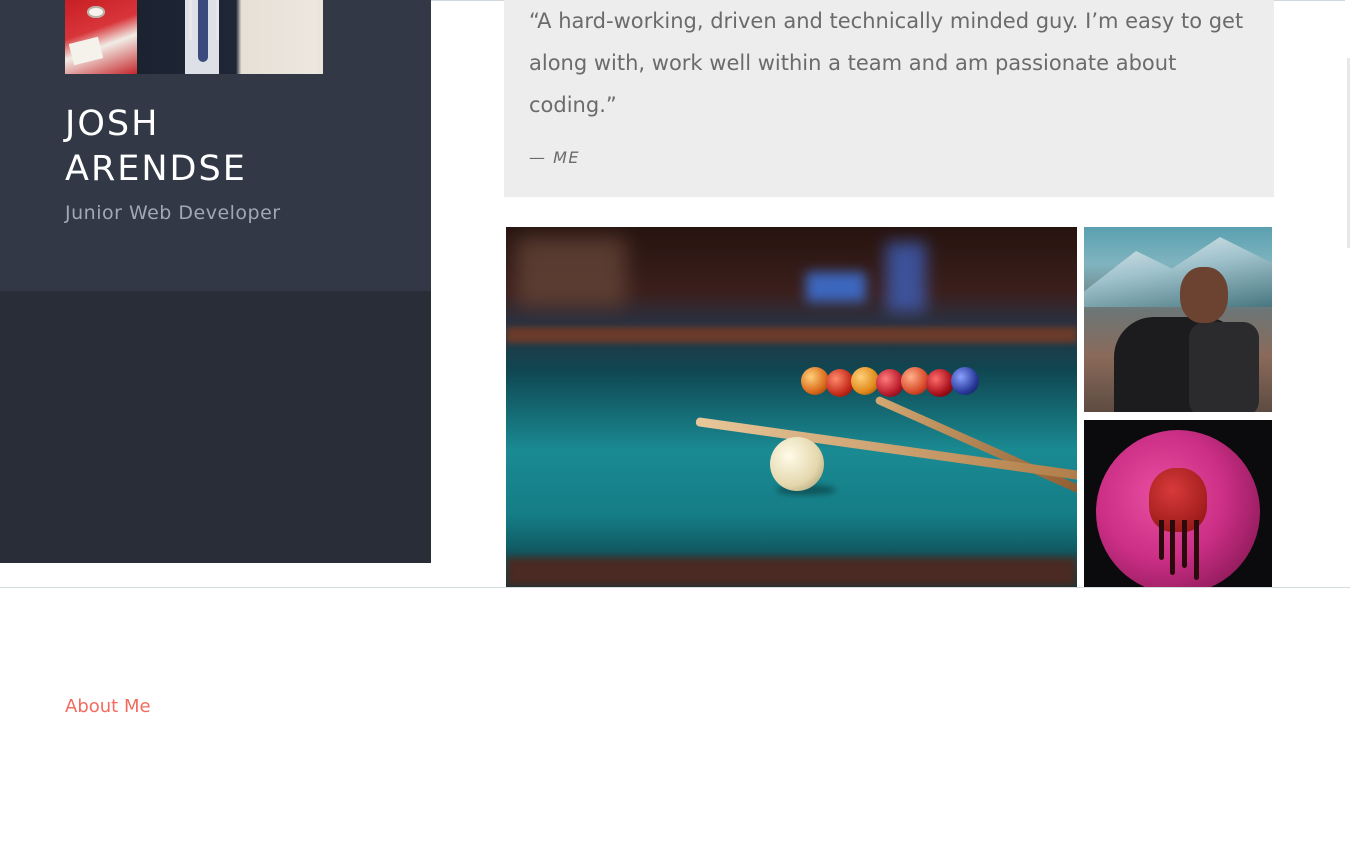 The image size is (1350, 858). Describe the element at coordinates (173, 213) in the screenshot. I see `profile-role: Junior Web Developer` at that location.